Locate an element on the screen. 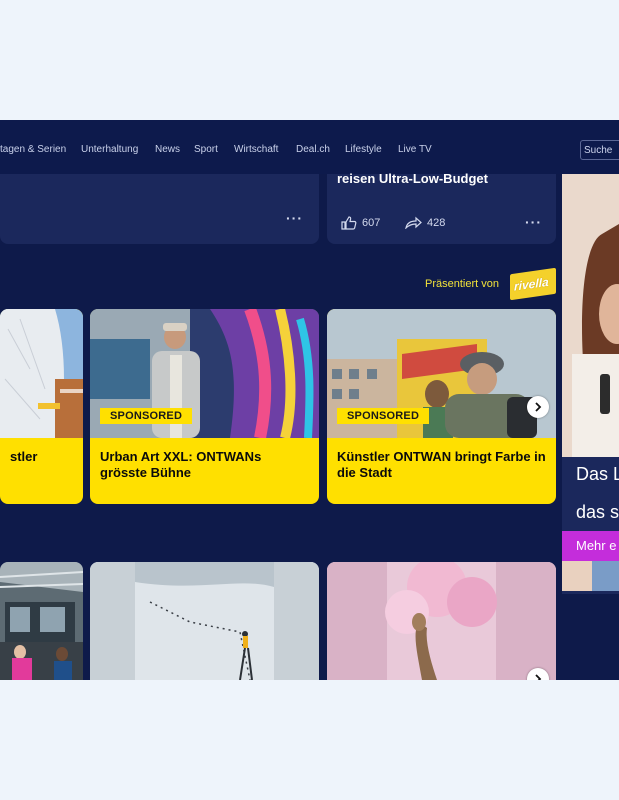  ad-headline-line1: Das L is located at coordinates (597, 474).